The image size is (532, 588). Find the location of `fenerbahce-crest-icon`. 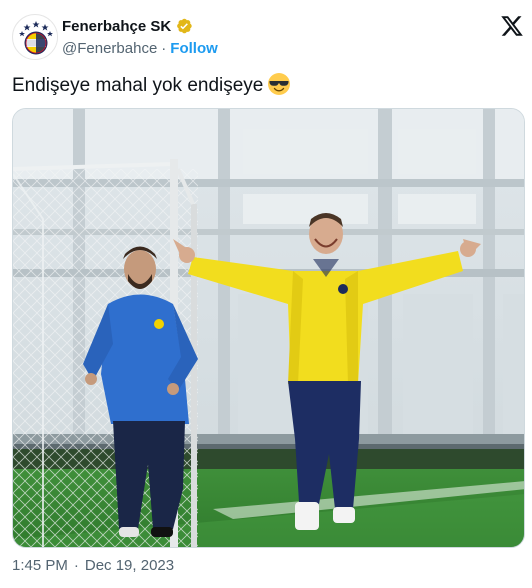

fenerbahce-crest-icon is located at coordinates (35, 37).